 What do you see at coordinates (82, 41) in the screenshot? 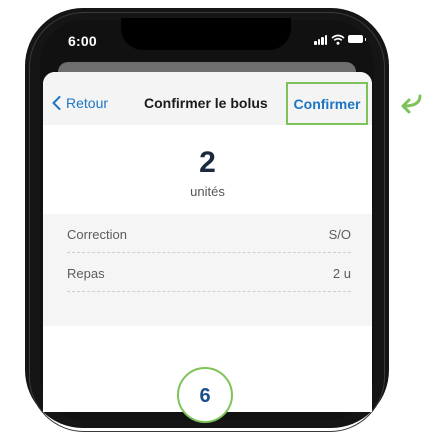
I see `status-time: 6:00` at bounding box center [82, 41].